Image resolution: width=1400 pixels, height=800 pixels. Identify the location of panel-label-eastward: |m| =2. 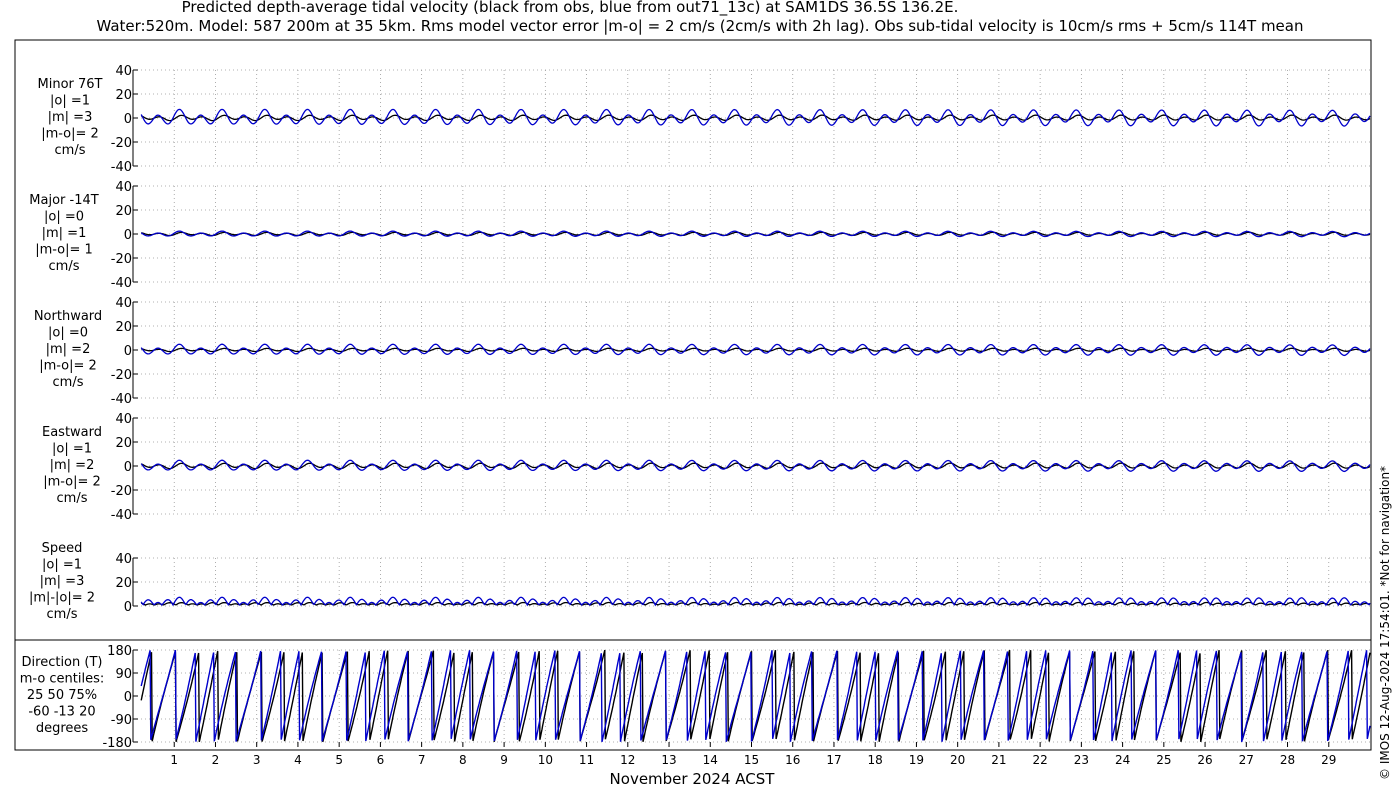
(72, 465).